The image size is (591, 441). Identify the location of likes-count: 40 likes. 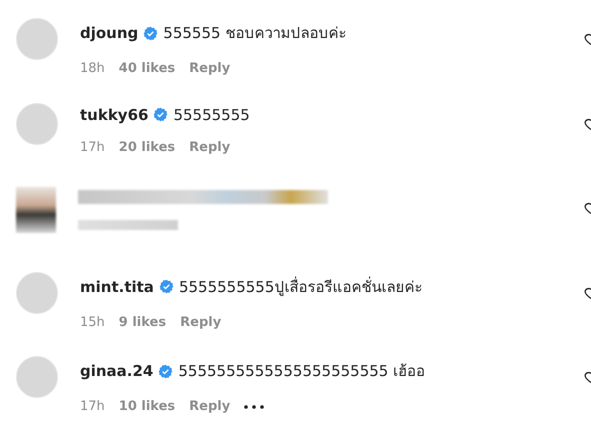
(147, 68).